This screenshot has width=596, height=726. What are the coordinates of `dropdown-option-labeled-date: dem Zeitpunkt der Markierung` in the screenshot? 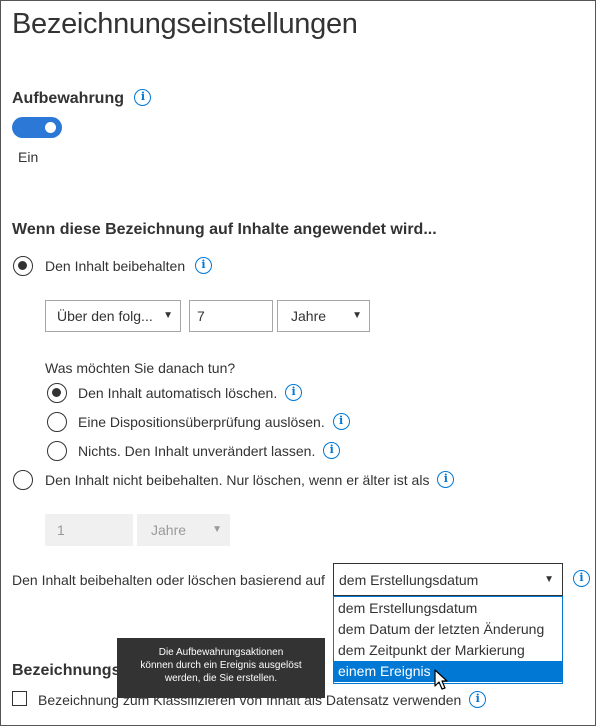 It's located at (448, 650).